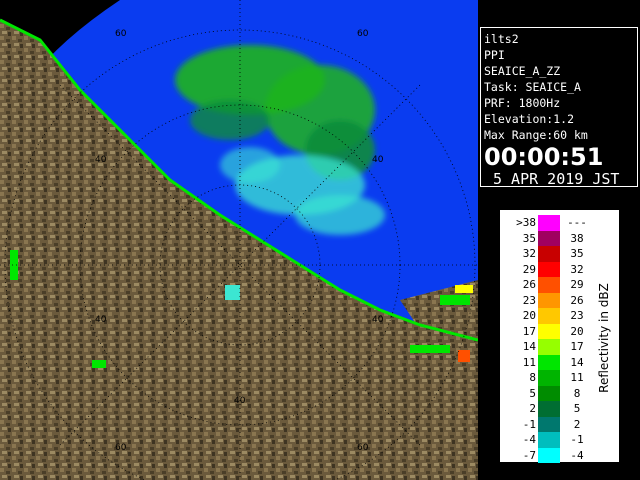 The height and width of the screenshot is (480, 640). Describe the element at coordinates (501, 39) in the screenshot. I see `station-name: ilts2` at that location.